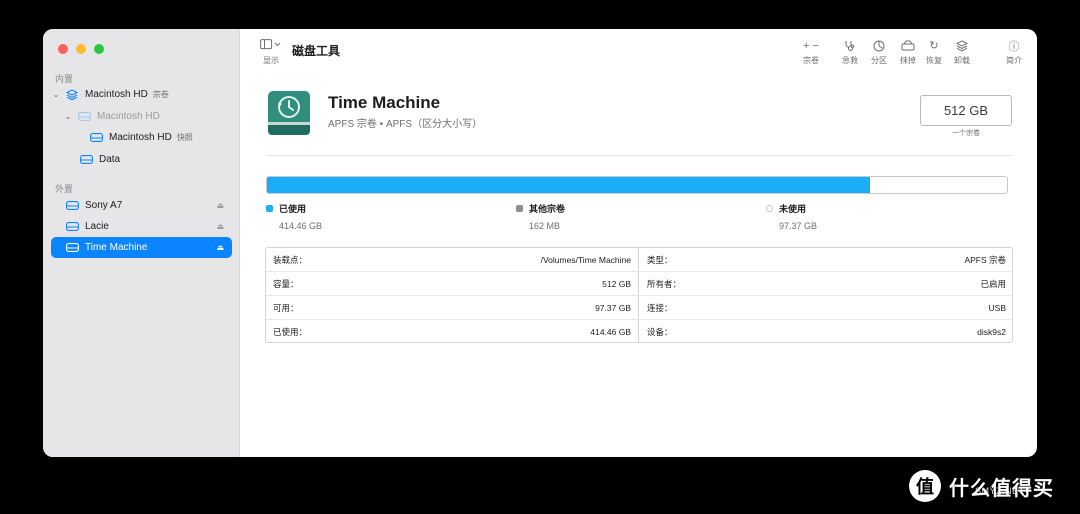 The height and width of the screenshot is (514, 1080). Describe the element at coordinates (826, 332) in the screenshot. I see `info-row: 设备： disk9s2` at that location.